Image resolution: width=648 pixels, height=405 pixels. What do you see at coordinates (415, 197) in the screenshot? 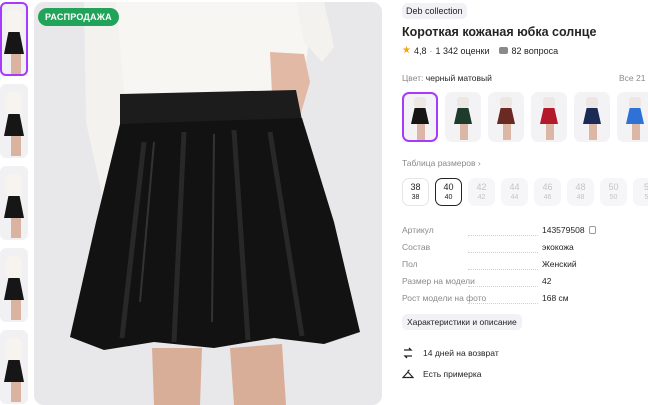
I see `size-eu: 38` at bounding box center [415, 197].